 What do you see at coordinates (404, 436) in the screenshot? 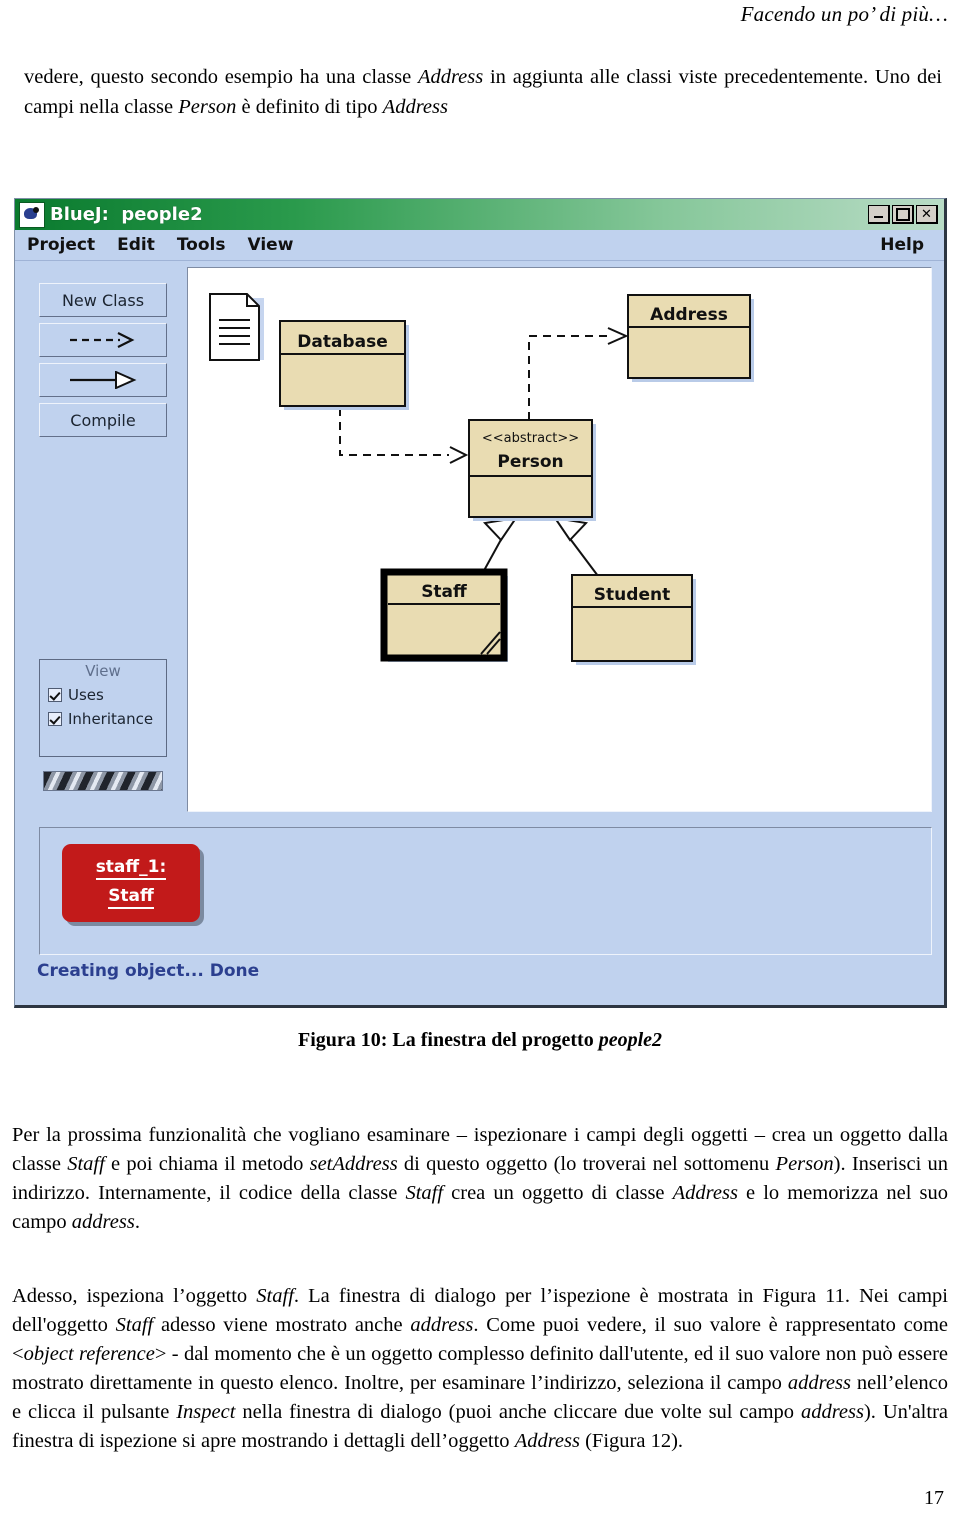
I see `relation-uses-database-person` at bounding box center [404, 436].